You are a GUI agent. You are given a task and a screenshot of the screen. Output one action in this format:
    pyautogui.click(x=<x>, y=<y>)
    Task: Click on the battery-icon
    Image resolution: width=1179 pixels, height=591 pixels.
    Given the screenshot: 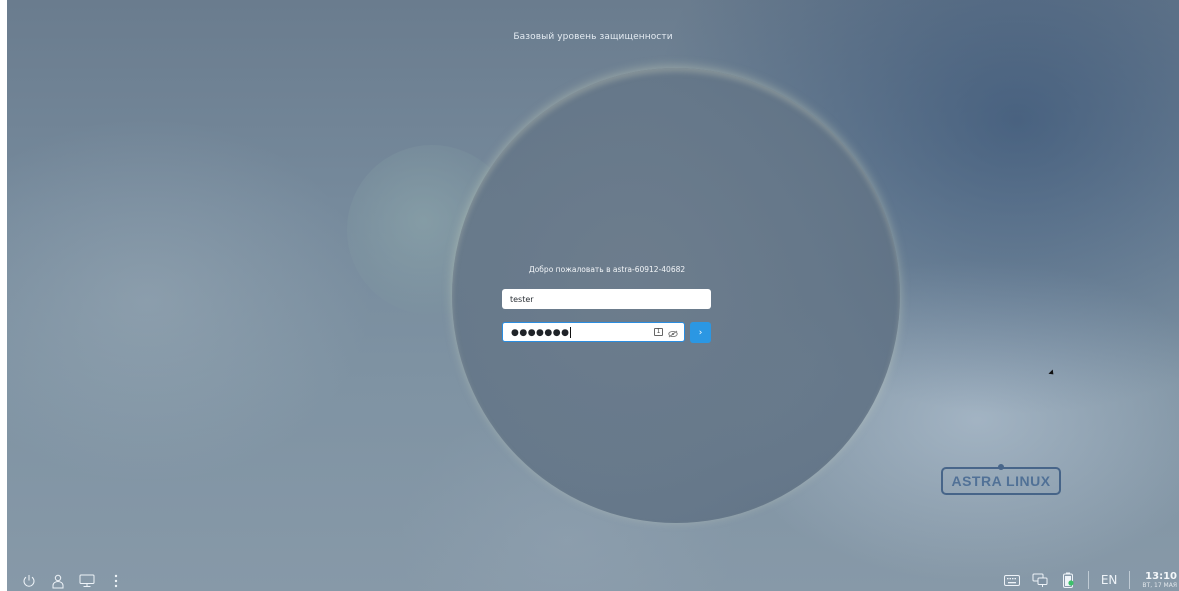 What is the action you would take?
    pyautogui.click(x=1068, y=580)
    